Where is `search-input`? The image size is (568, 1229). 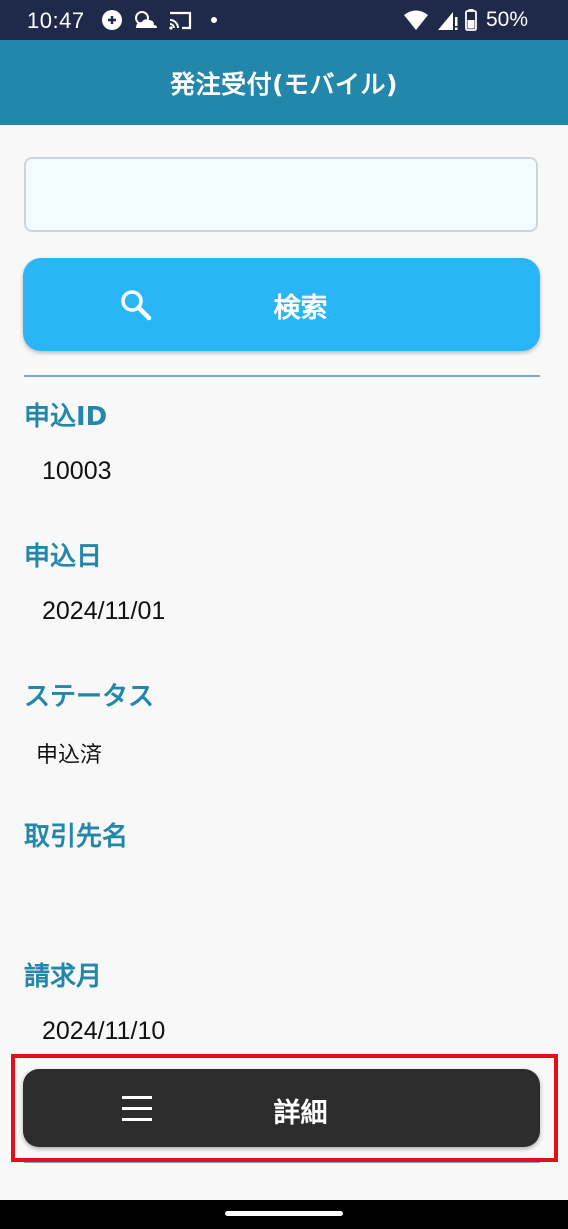 search-input is located at coordinates (281, 194).